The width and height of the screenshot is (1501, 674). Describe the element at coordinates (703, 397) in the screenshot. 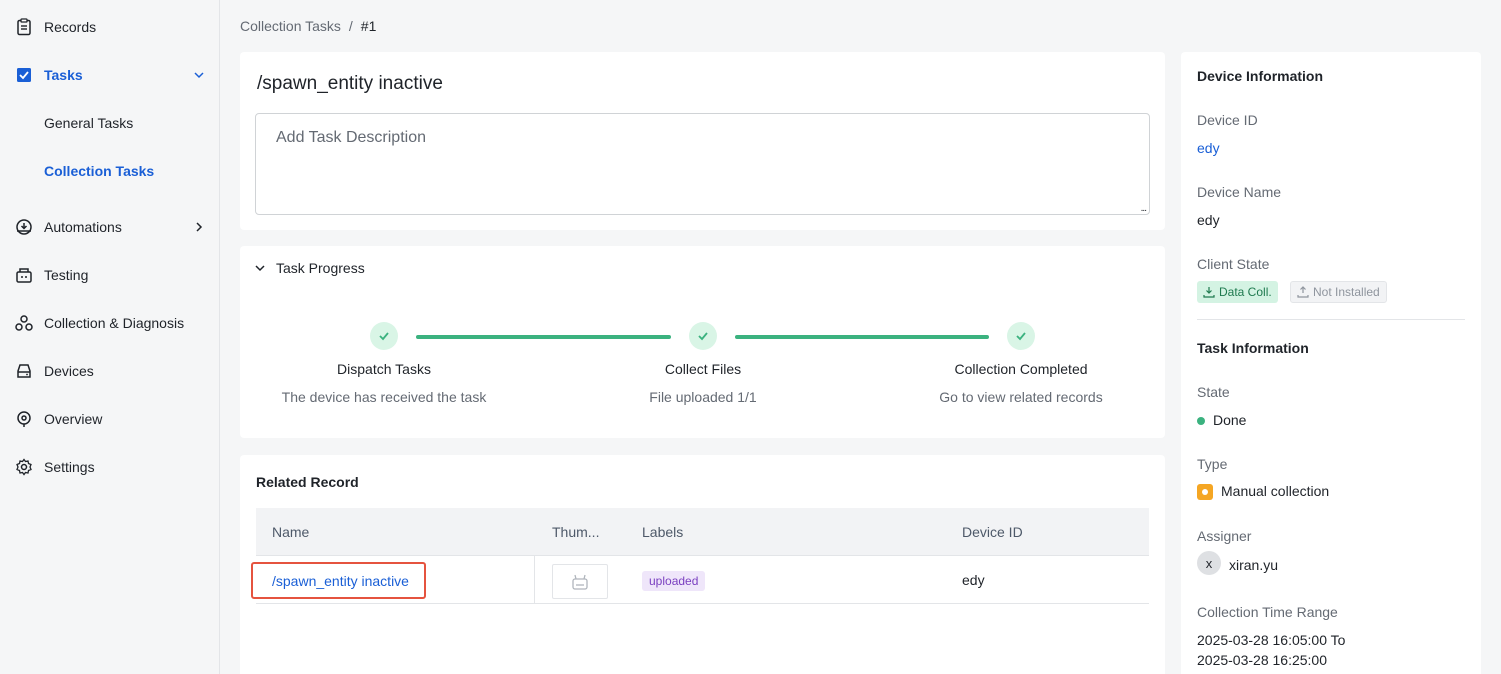

I see `step-description: File uploaded 1/1` at that location.